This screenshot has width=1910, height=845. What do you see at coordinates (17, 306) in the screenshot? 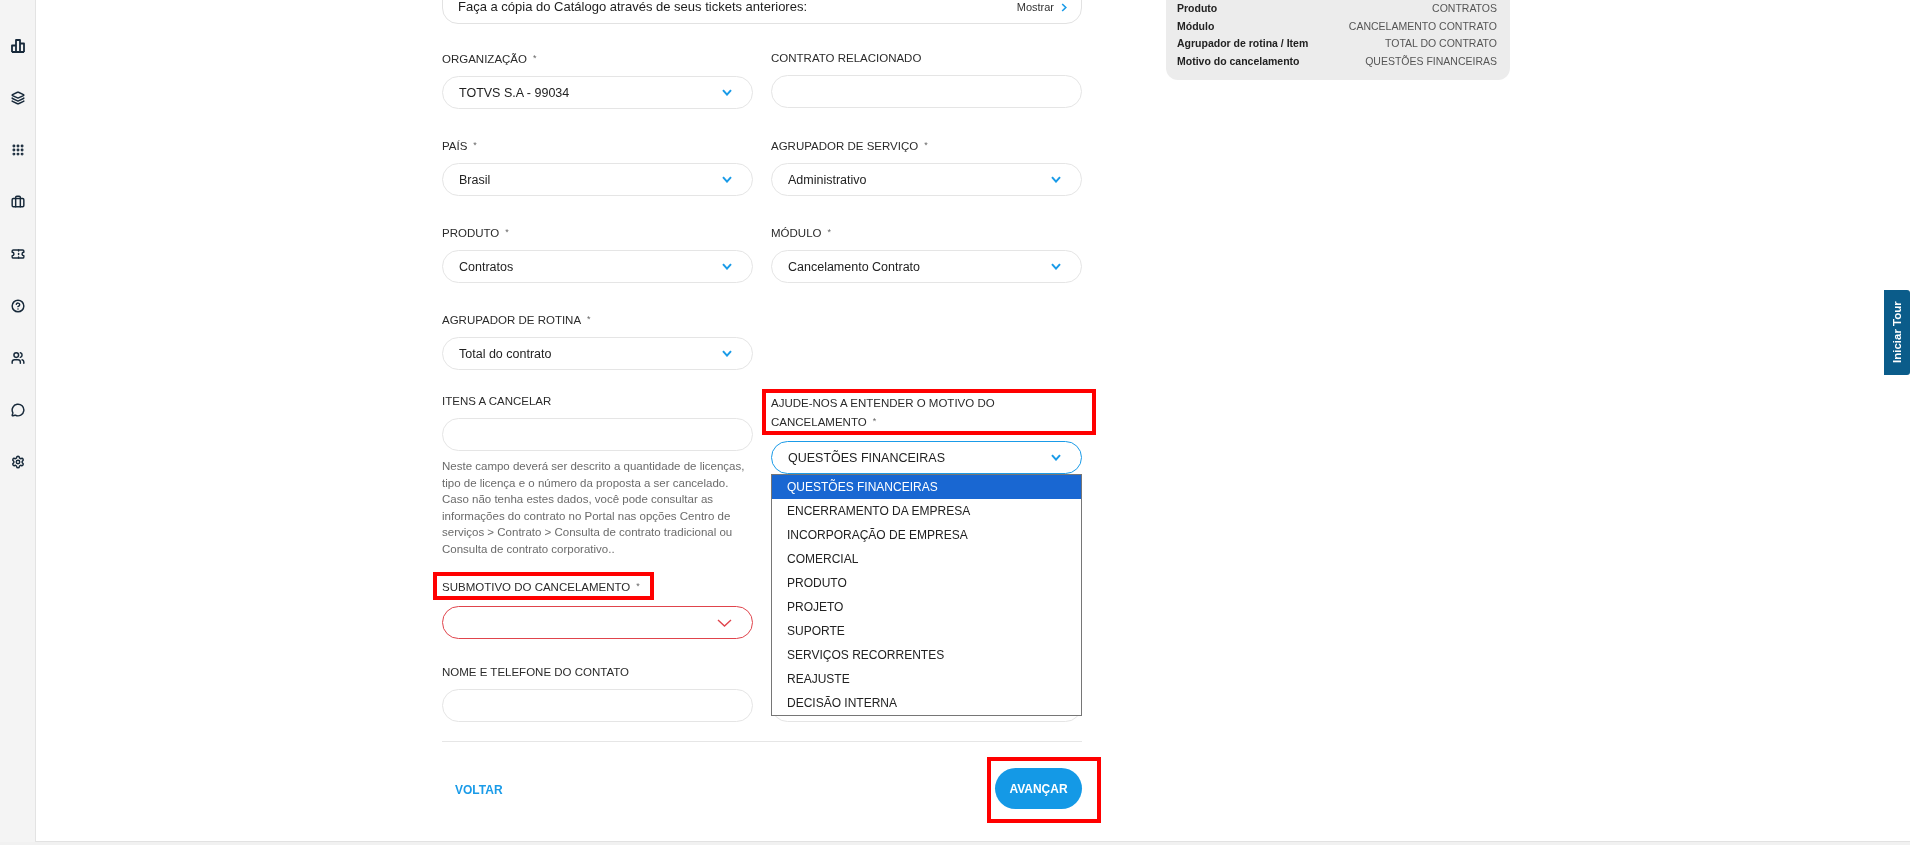
I see `help-icon` at bounding box center [17, 306].